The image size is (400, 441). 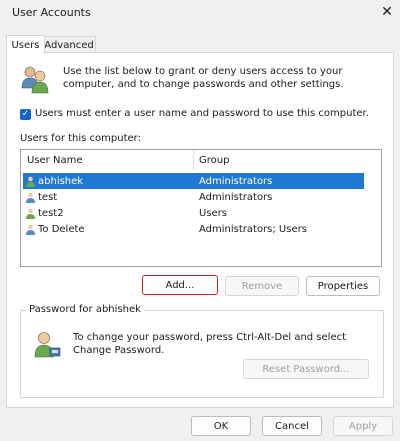 What do you see at coordinates (35, 79) in the screenshot?
I see `users-icon` at bounding box center [35, 79].